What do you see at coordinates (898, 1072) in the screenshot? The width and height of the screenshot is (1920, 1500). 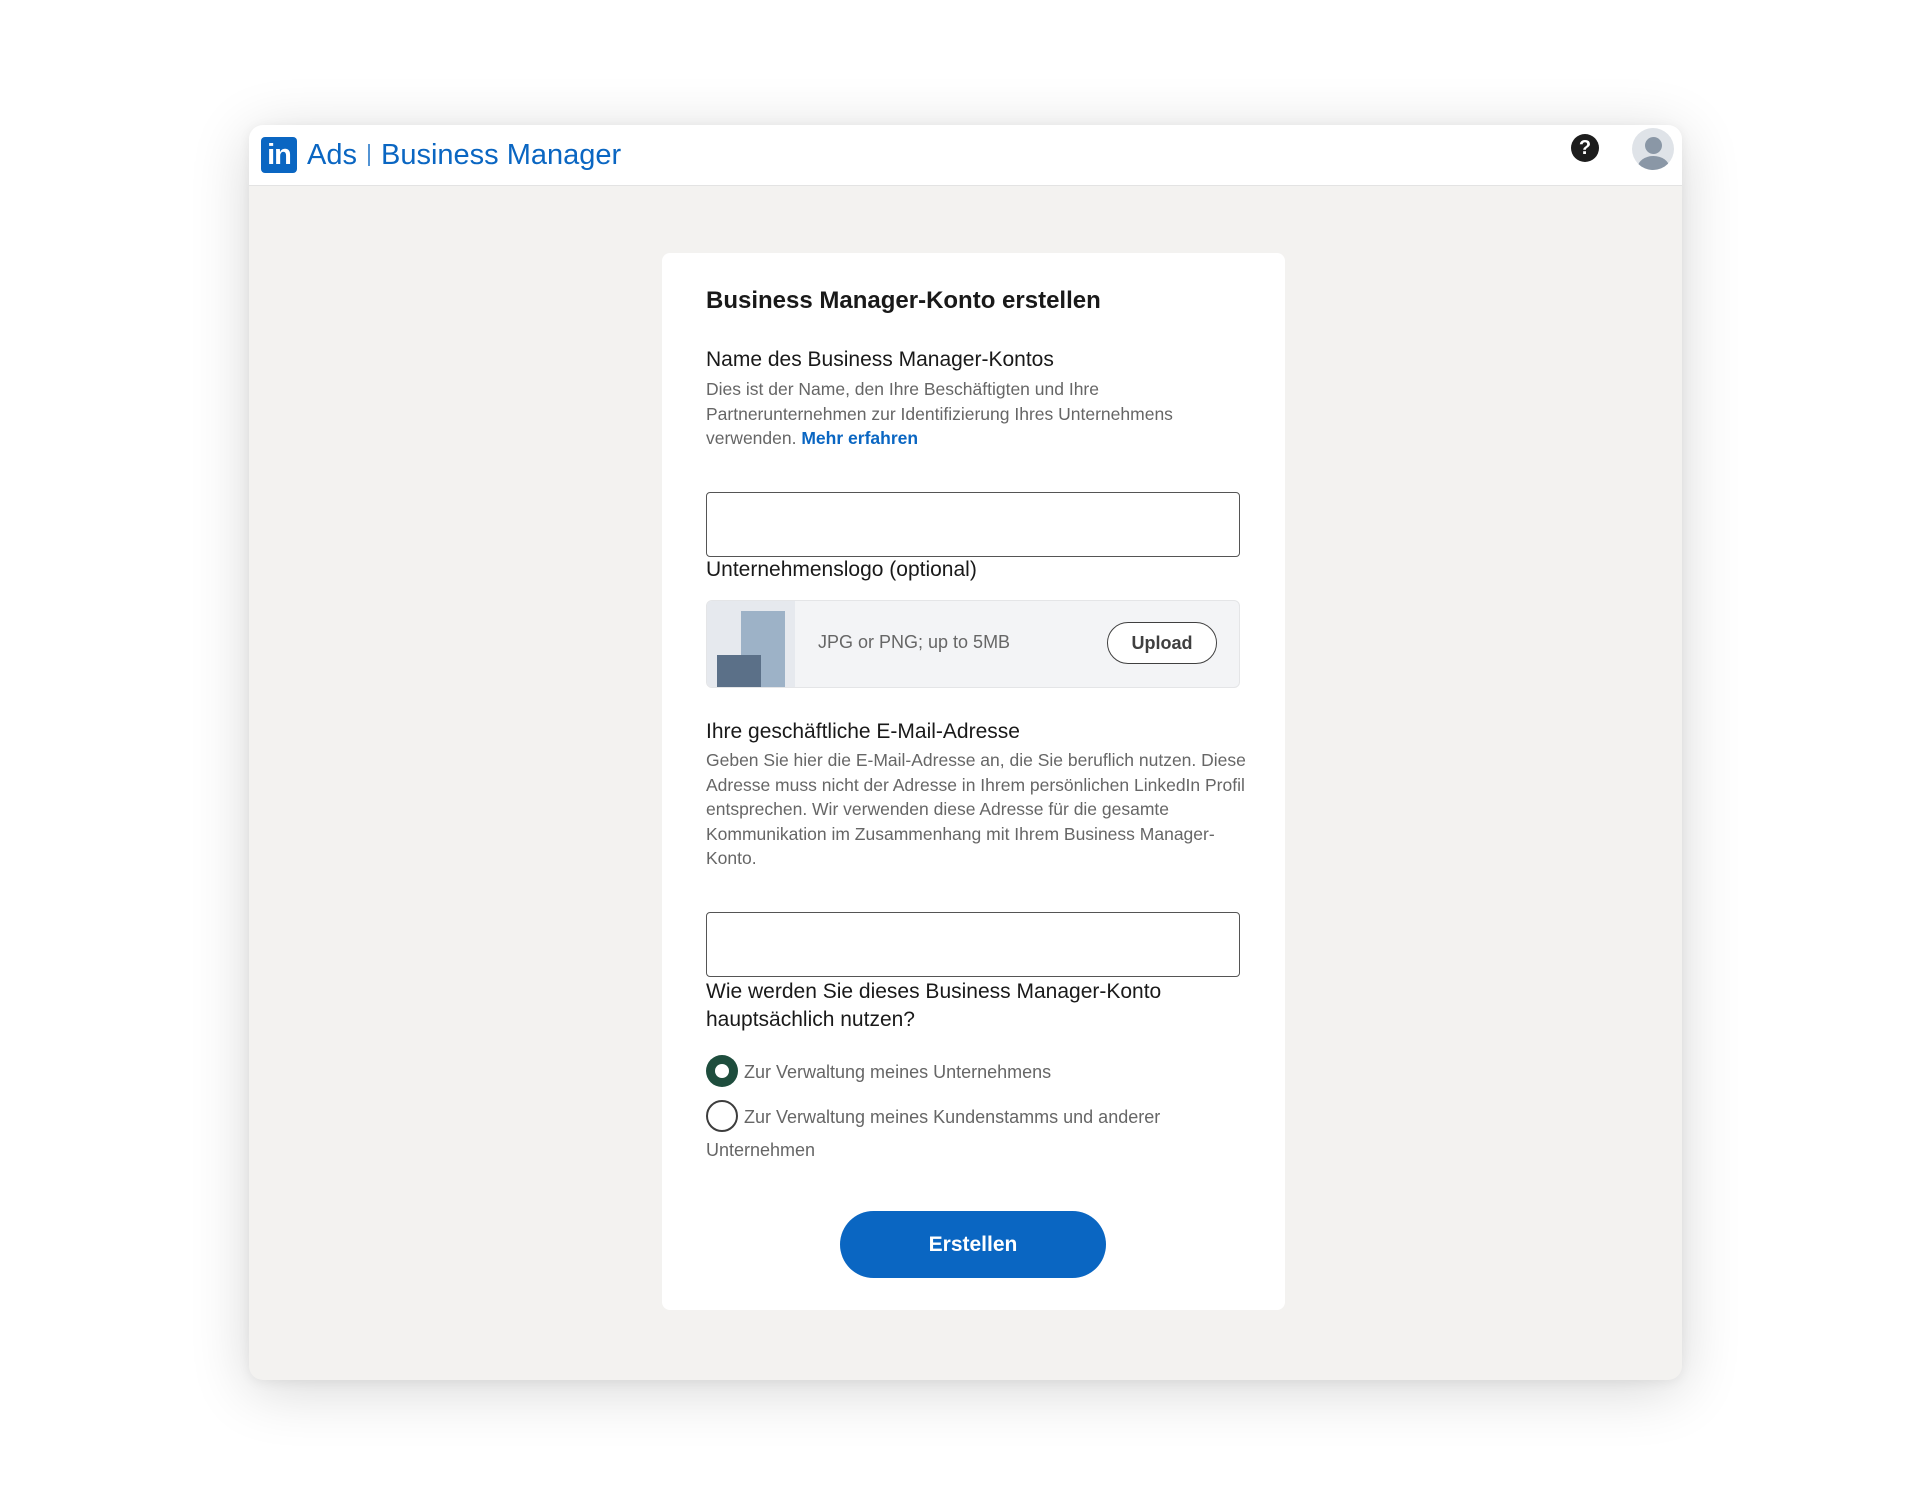 I see `usage-option-label: Zur Verwaltung meines Unternehmens` at bounding box center [898, 1072].